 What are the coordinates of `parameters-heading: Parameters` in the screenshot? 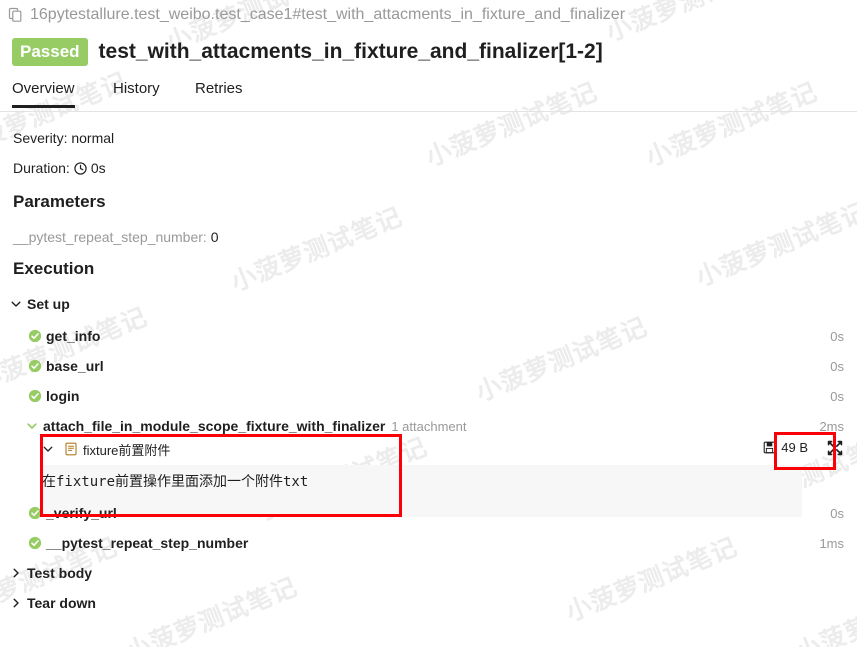 It's located at (59, 201).